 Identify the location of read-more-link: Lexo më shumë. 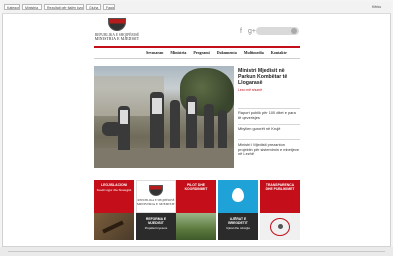
(270, 90).